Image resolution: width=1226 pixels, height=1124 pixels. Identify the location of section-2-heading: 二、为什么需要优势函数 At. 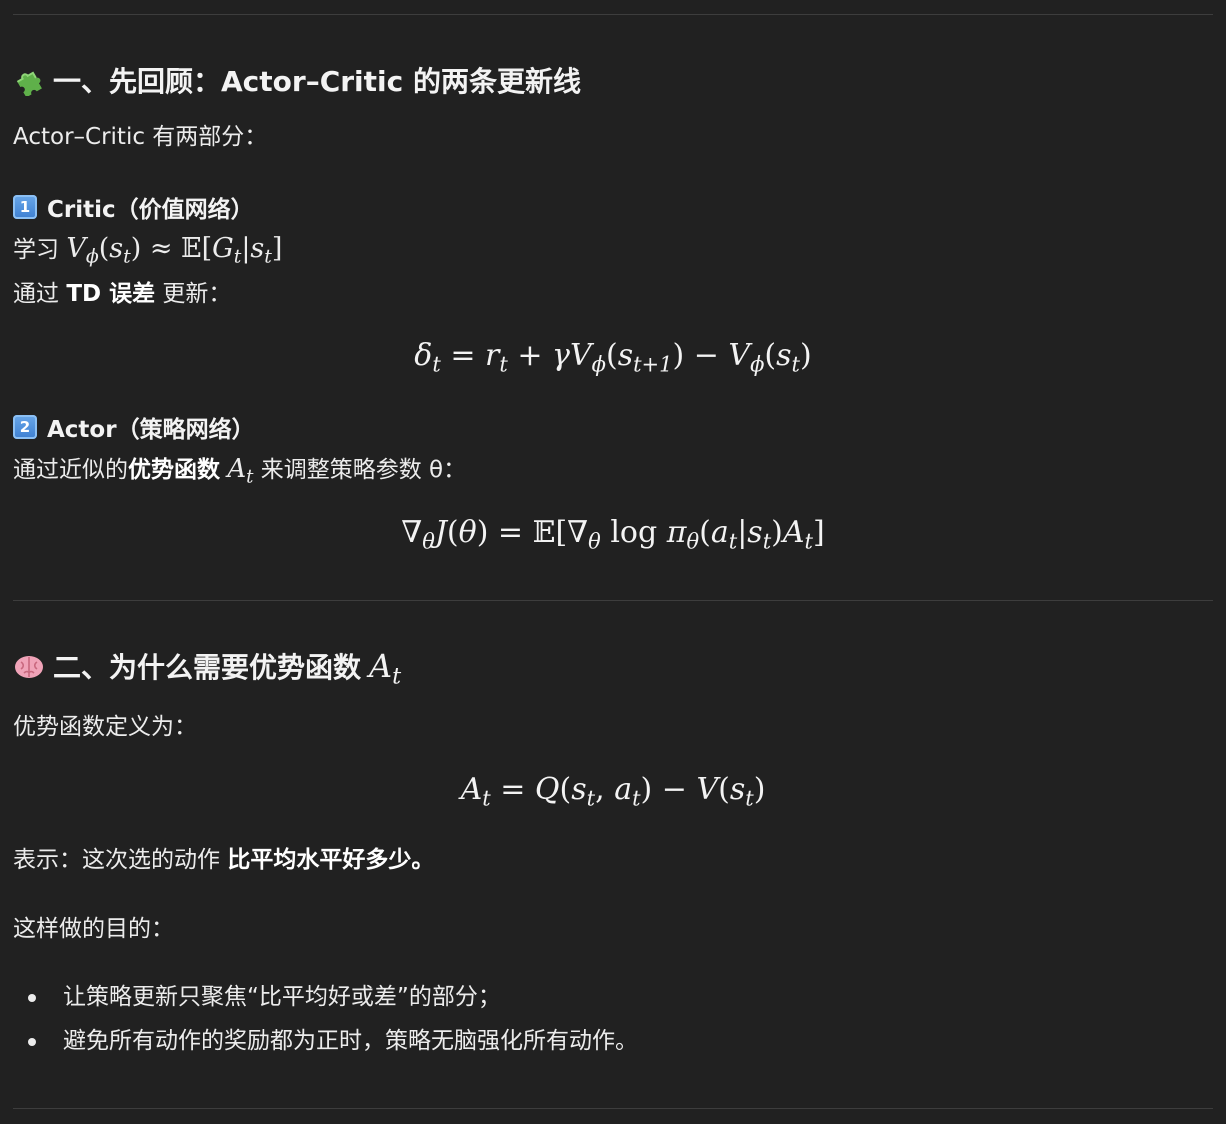
(207, 668).